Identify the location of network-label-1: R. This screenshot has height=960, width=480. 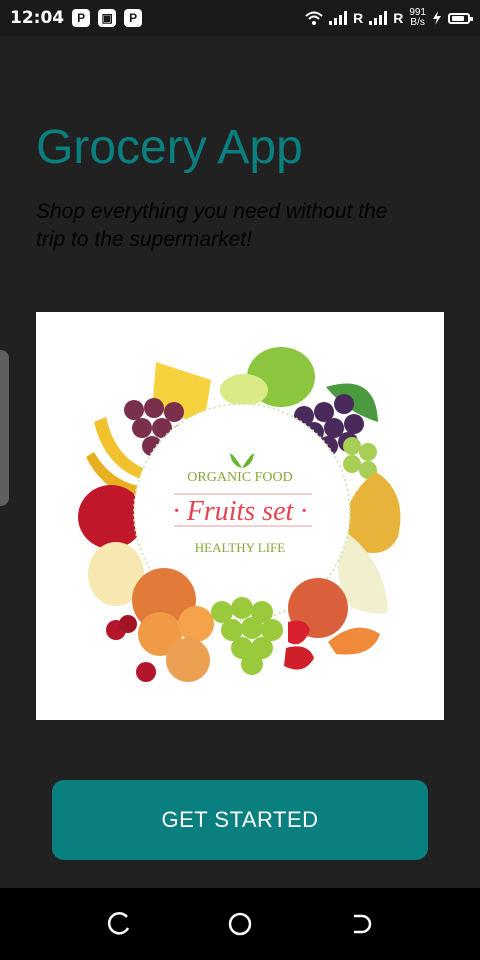
(358, 18).